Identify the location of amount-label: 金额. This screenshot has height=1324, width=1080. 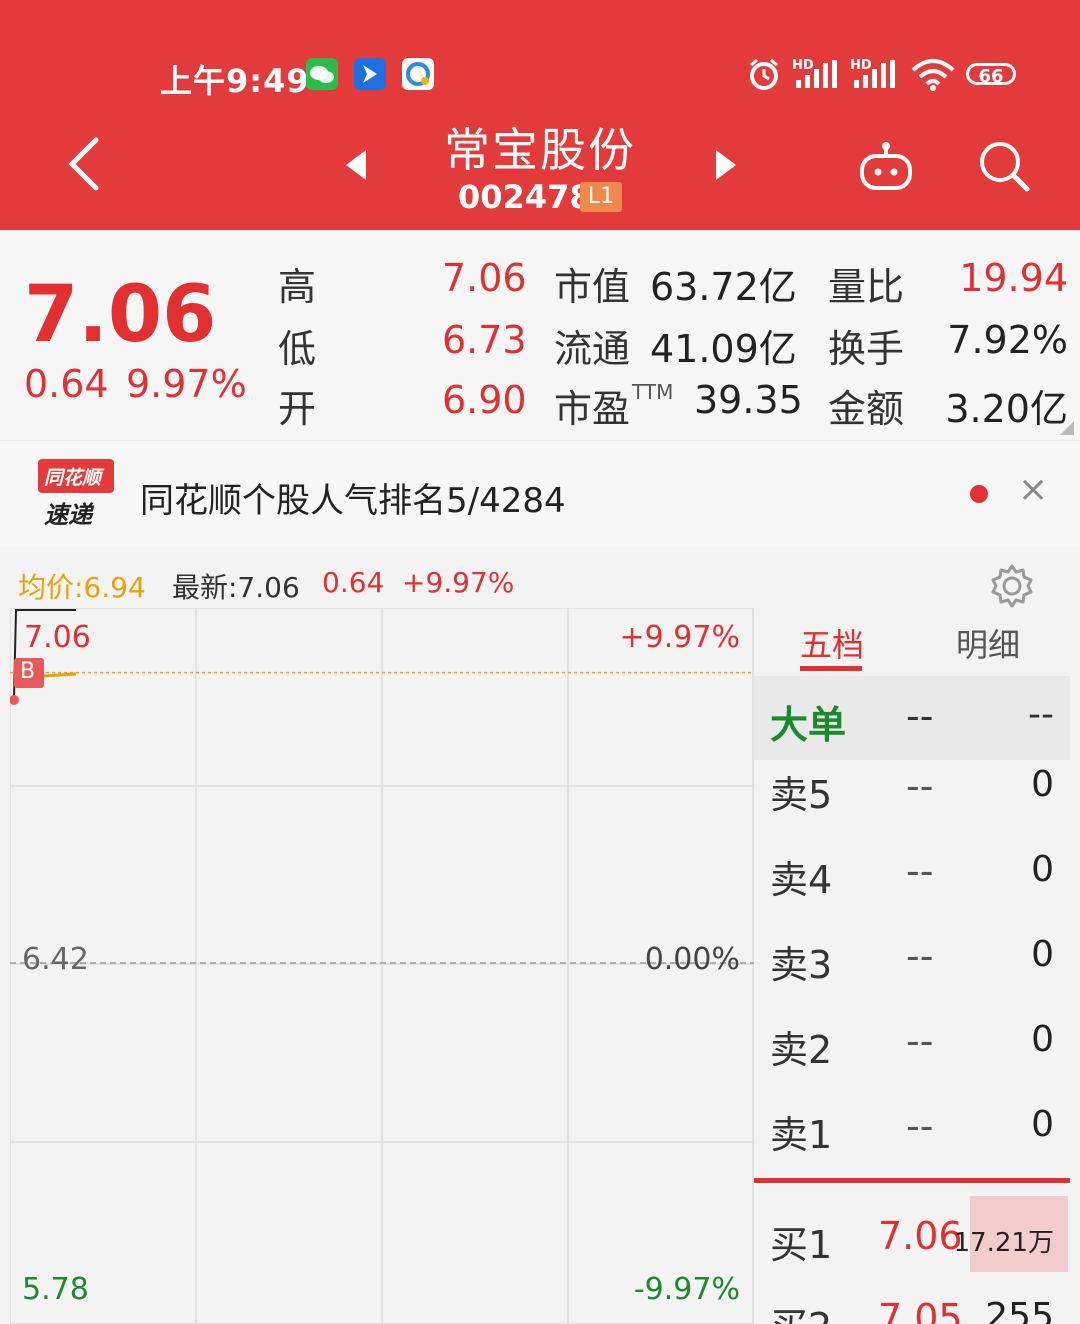
(866, 409).